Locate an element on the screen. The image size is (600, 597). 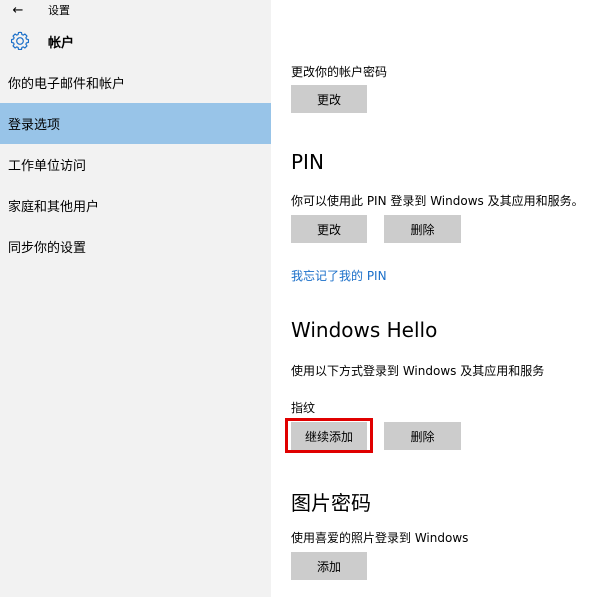
pin-heading: PIN is located at coordinates (307, 162).